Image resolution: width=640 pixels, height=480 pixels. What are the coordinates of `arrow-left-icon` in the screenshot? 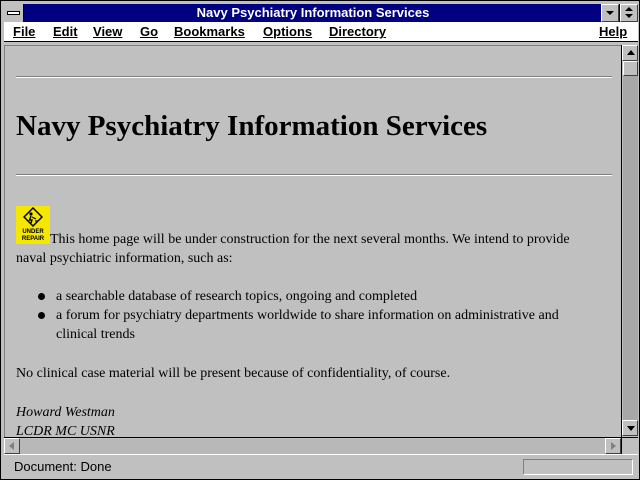 It's located at (11, 446).